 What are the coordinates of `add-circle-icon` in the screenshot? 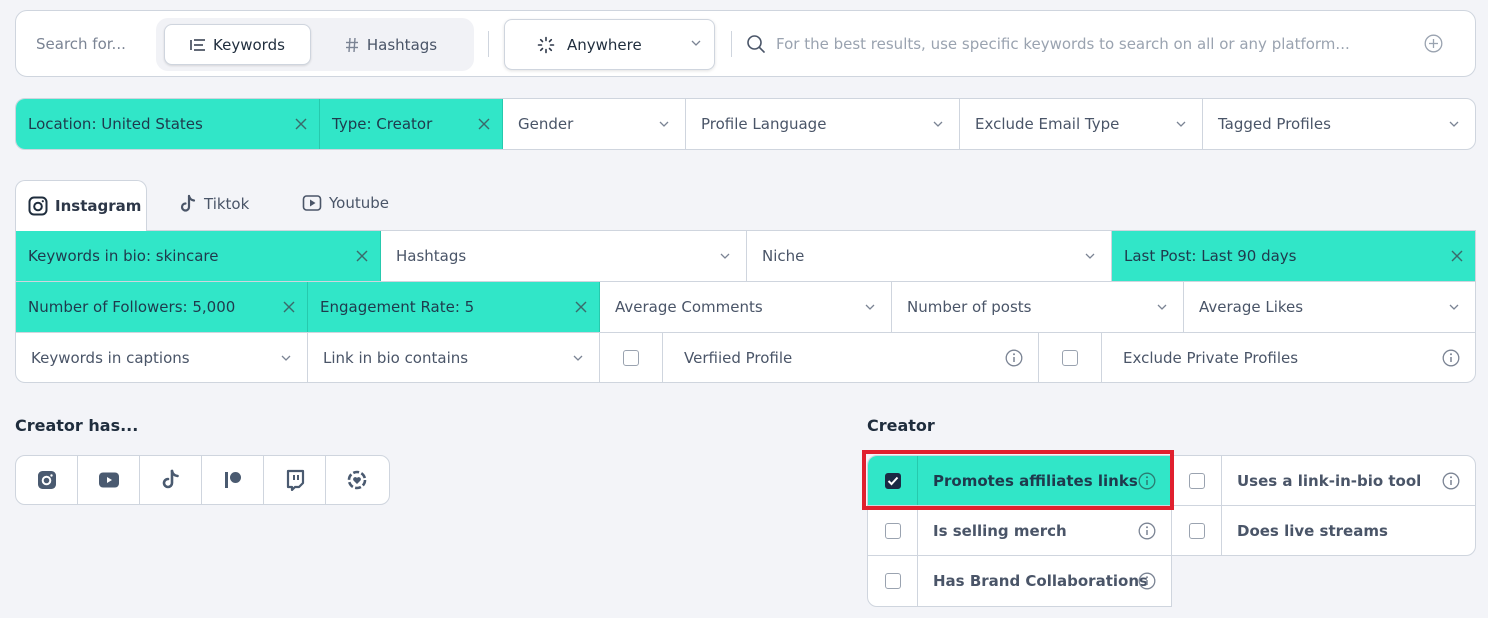 It's located at (1433, 43).